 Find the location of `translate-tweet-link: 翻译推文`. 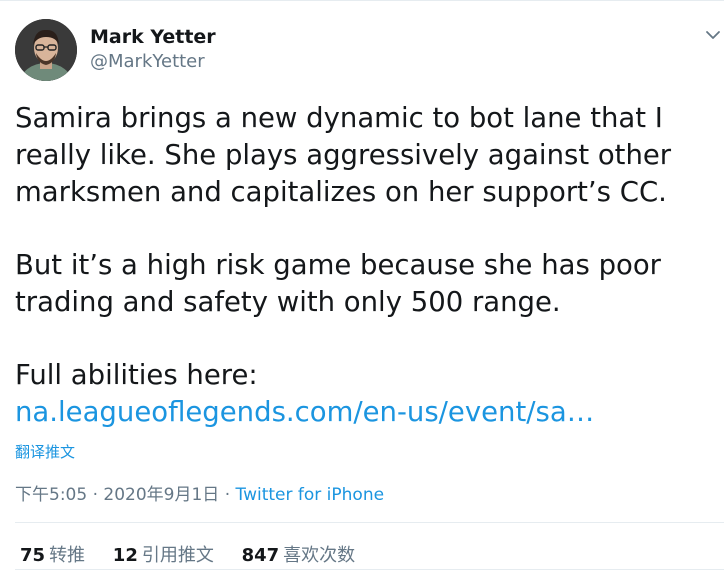

translate-tweet-link: 翻译推文 is located at coordinates (45, 451).